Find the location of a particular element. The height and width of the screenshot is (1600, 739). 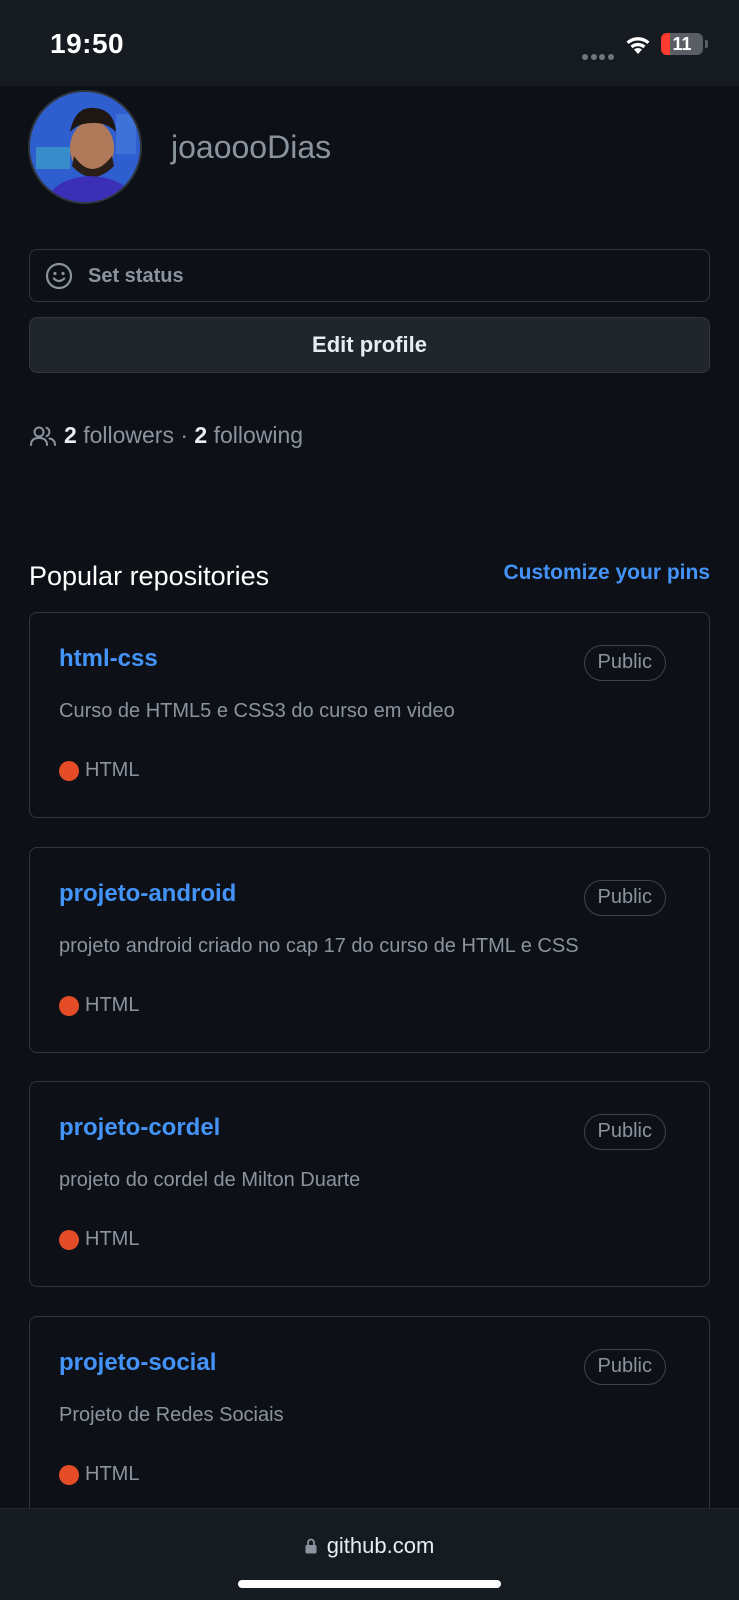

followers-count: 2 is located at coordinates (70, 435).